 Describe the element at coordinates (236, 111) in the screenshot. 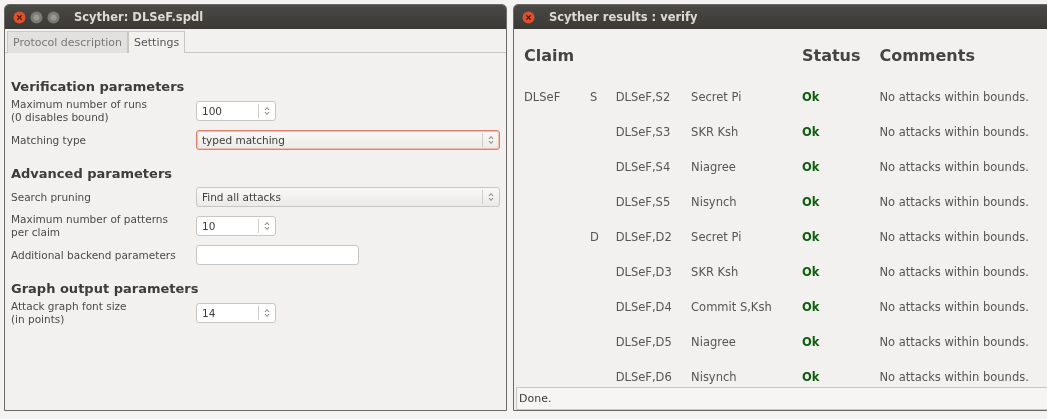

I see `spin-box: 100` at that location.